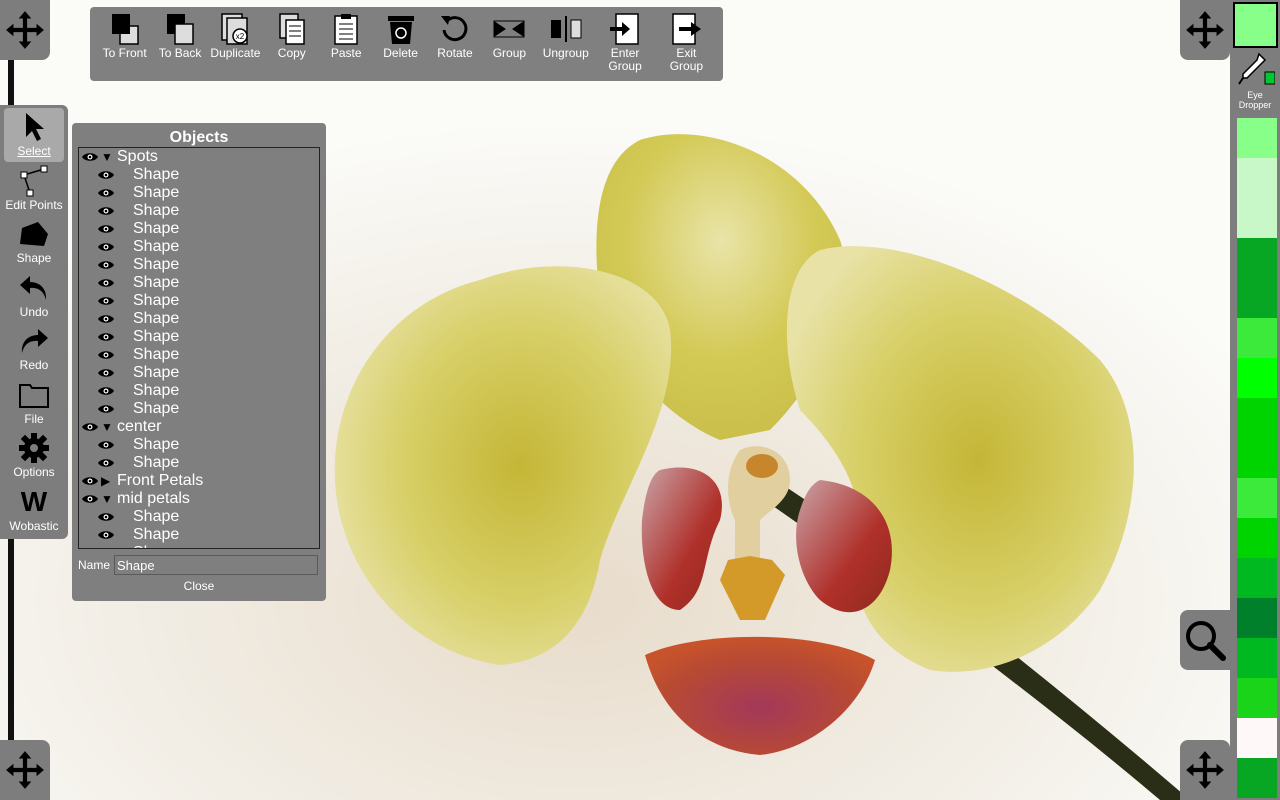  Describe the element at coordinates (34, 510) in the screenshot. I see `wobastic-button: W Wobastic` at that location.